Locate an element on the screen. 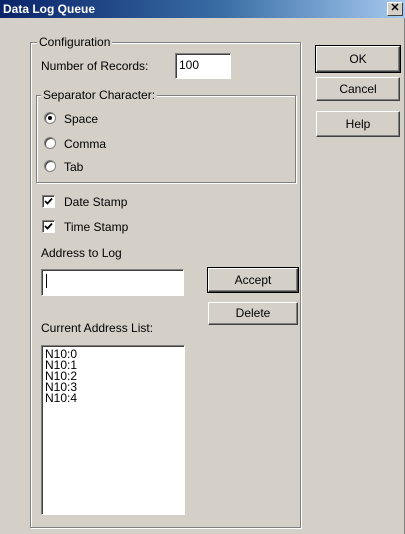  radio-tab-label: Tab is located at coordinates (73, 167).